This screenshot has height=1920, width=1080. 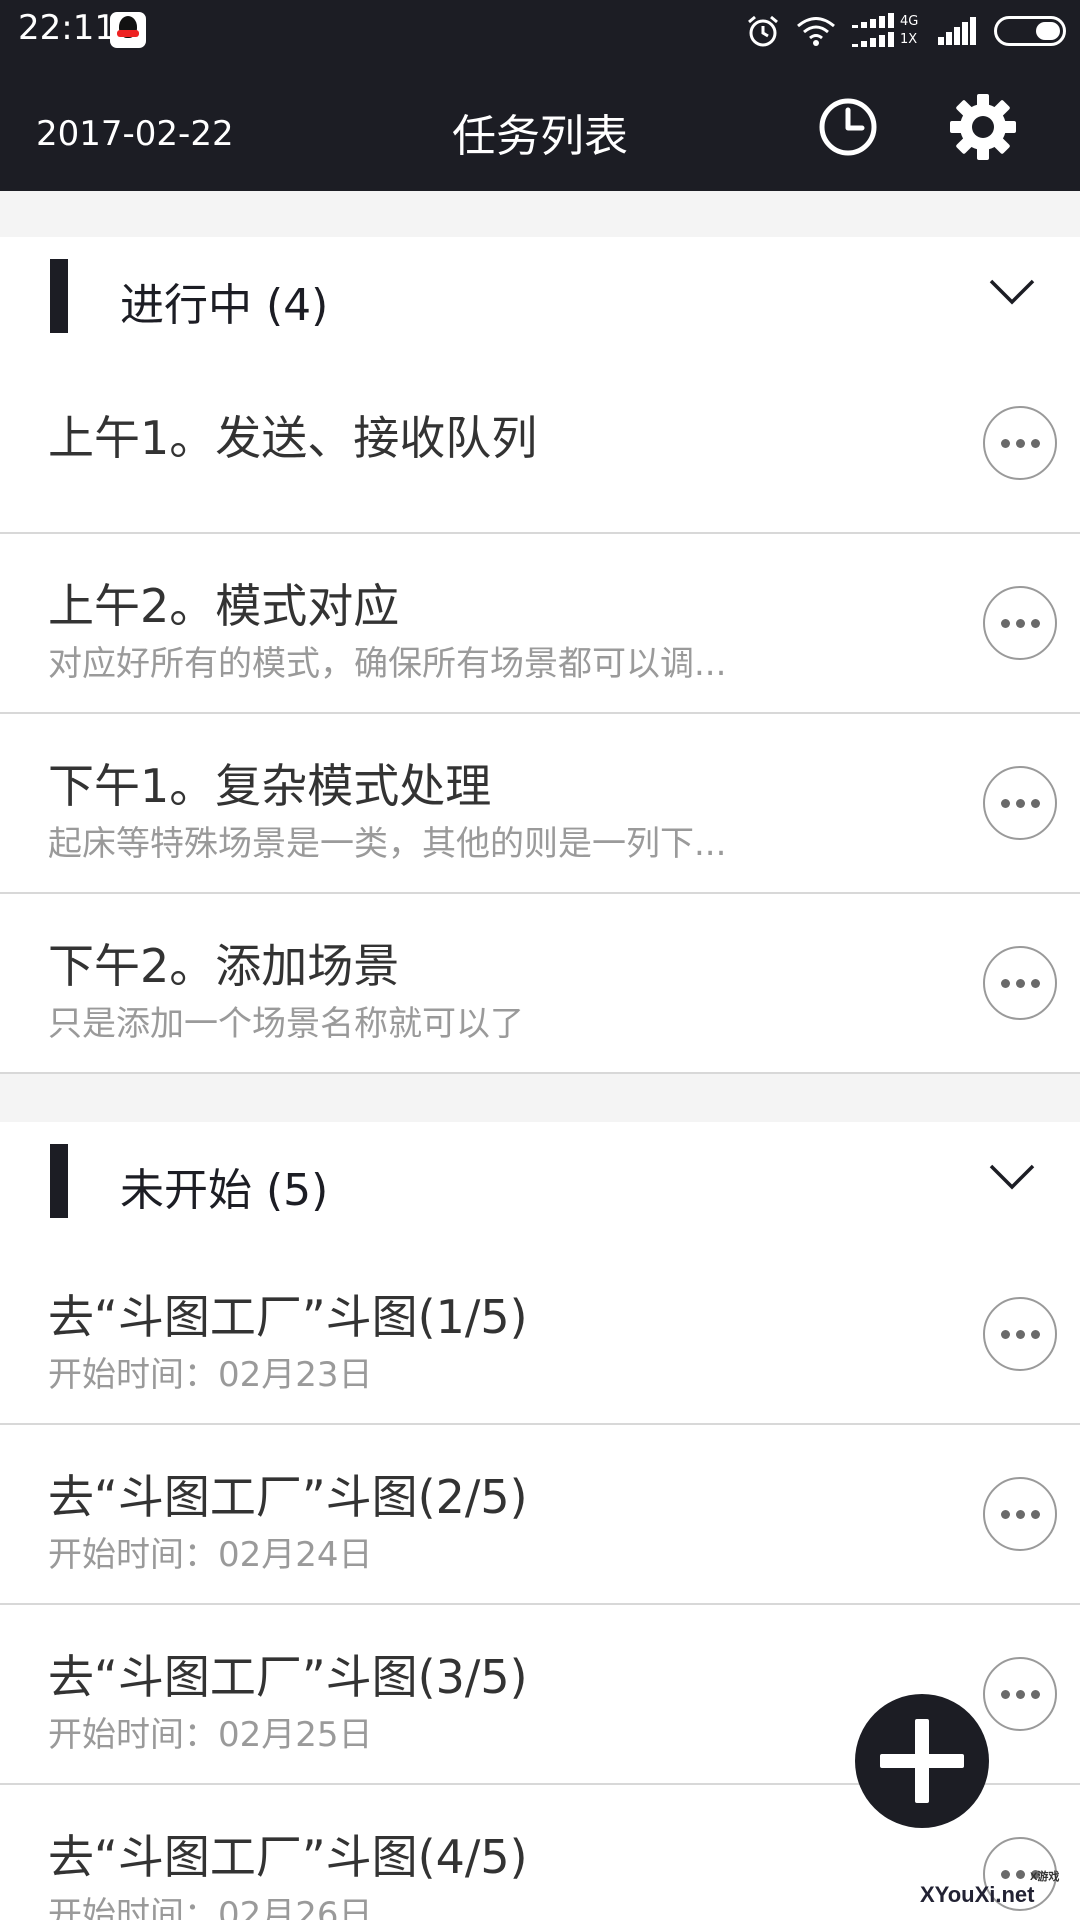 I want to click on task-subtitle: 开始时间：02月26日, so click(x=210, y=1907).